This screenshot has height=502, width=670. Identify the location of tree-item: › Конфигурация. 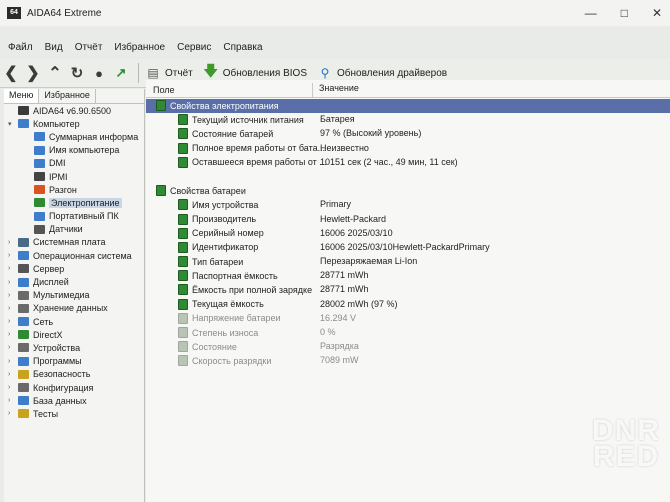
(74, 387).